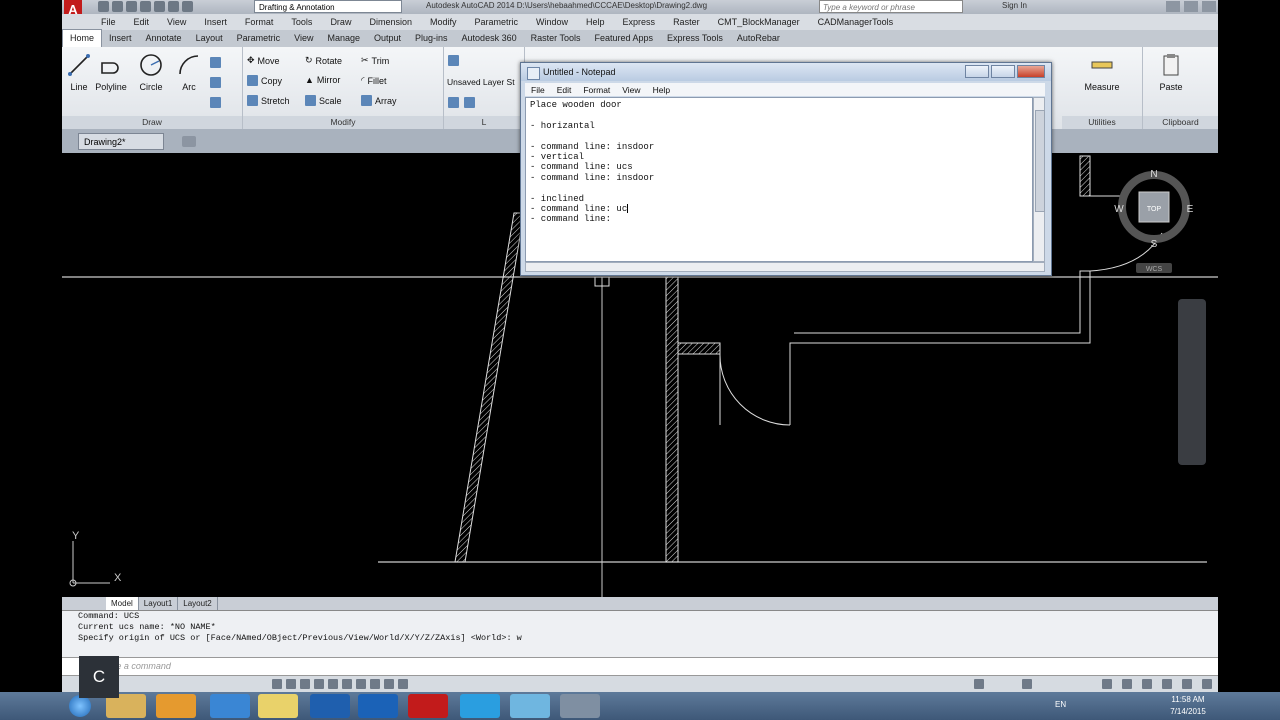 The image size is (1280, 720). Describe the element at coordinates (390, 22) in the screenshot. I see `menu-item-dimension: Dimension` at that location.